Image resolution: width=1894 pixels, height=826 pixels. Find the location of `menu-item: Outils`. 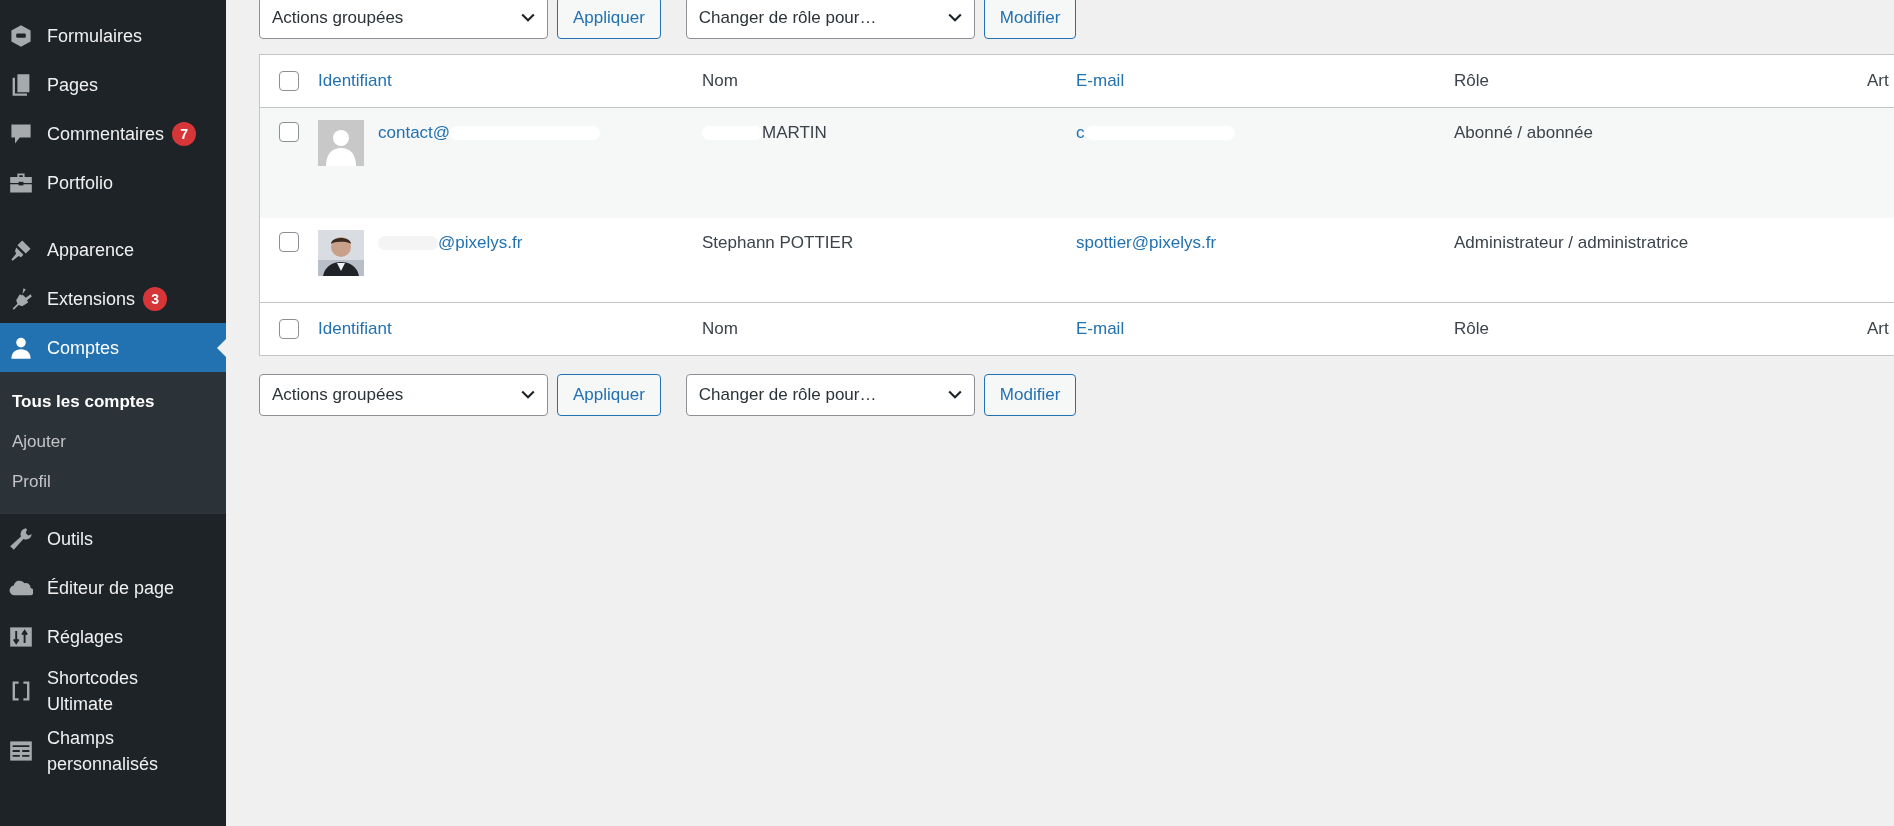

menu-item: Outils is located at coordinates (113, 538).